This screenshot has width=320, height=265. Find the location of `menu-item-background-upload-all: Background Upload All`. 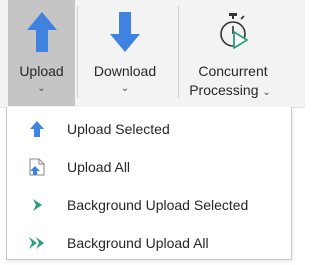

menu-item-background-upload-all: Background Upload All is located at coordinates (149, 242).